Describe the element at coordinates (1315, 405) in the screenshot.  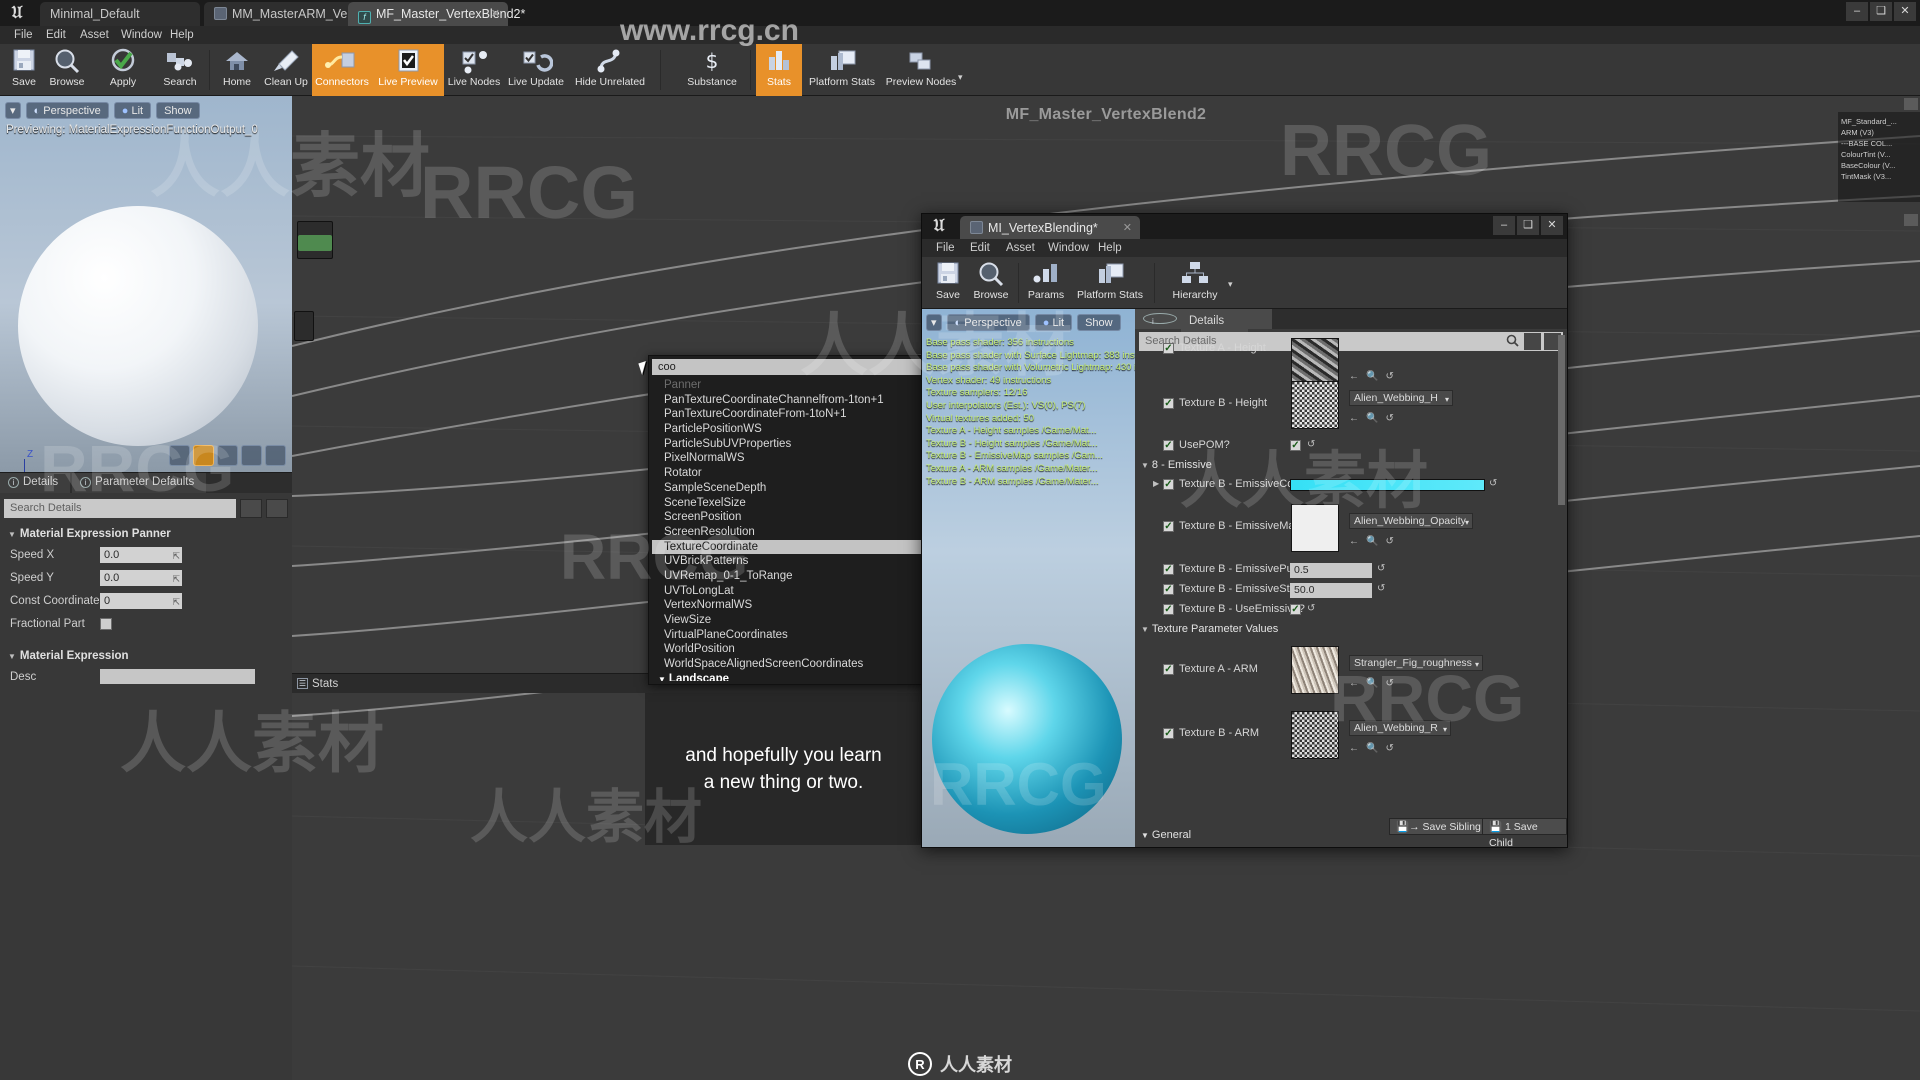
I see `thumbnail-texture-b-height` at that location.